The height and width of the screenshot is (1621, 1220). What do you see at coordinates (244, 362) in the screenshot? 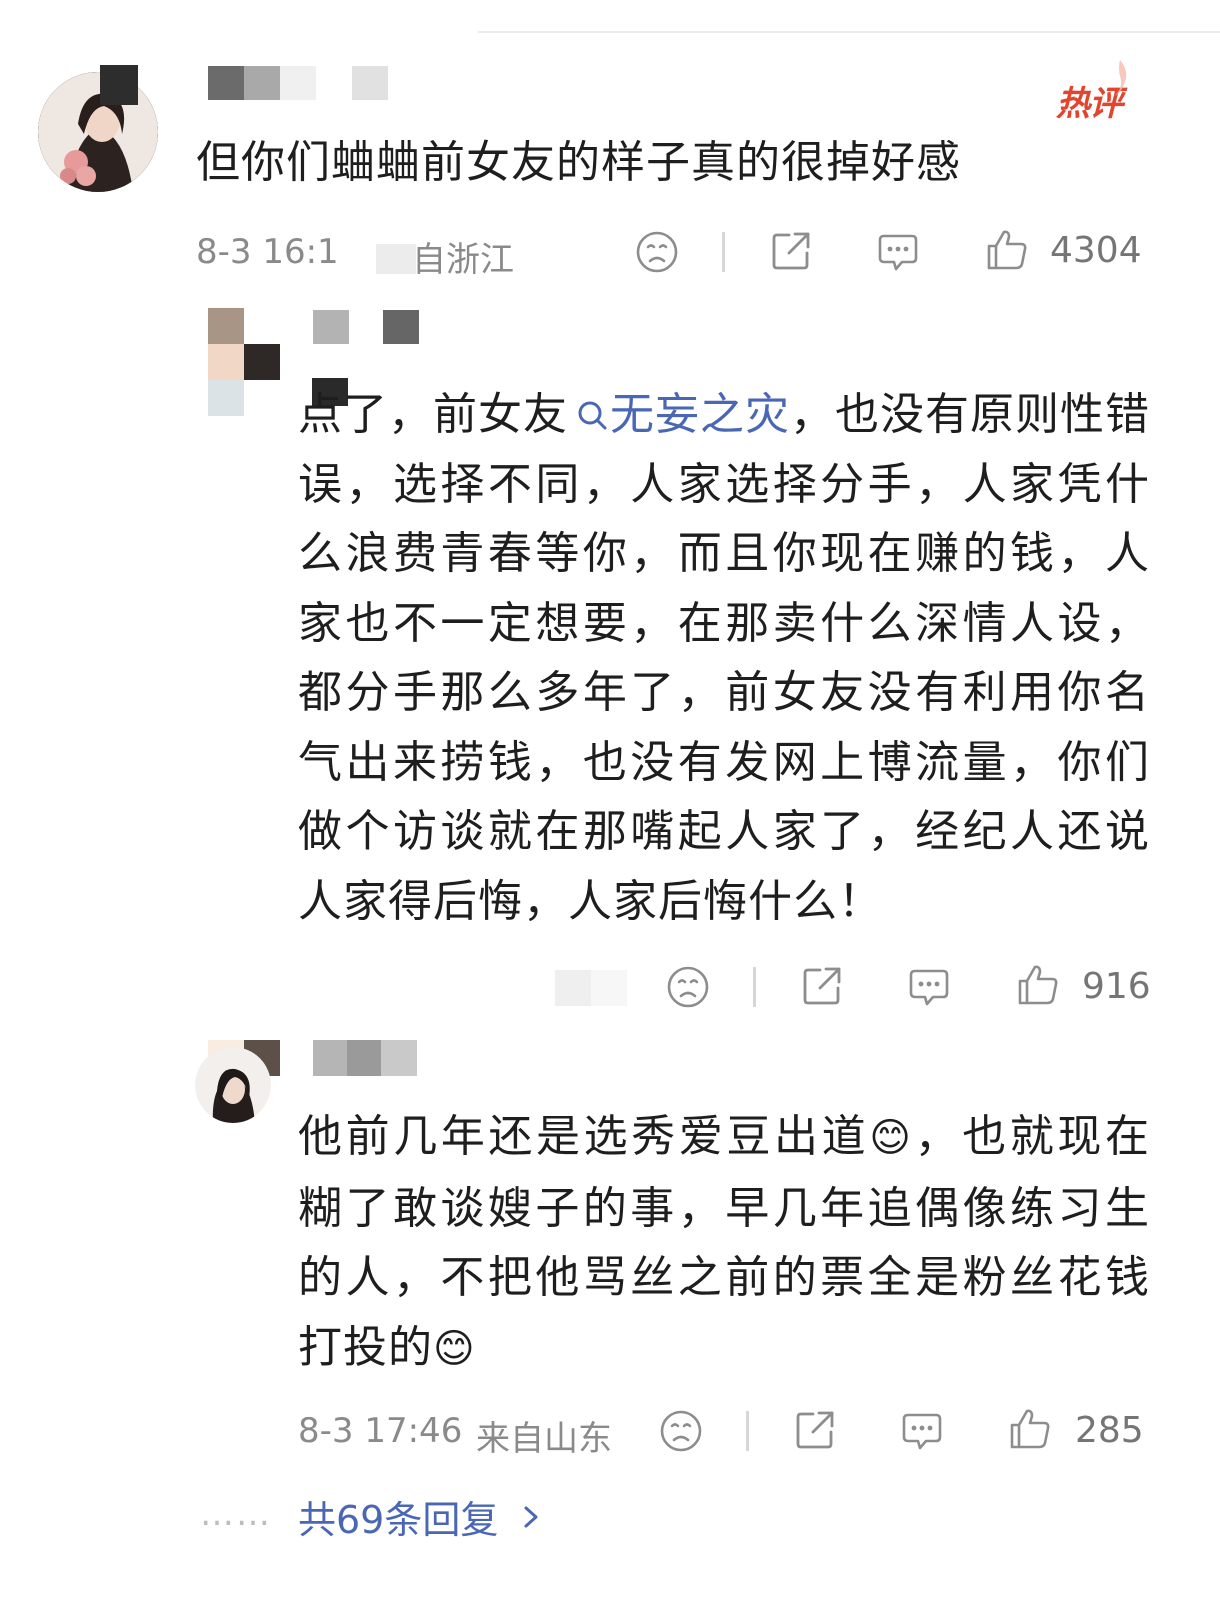
I see `avatar-mosaic` at bounding box center [244, 362].